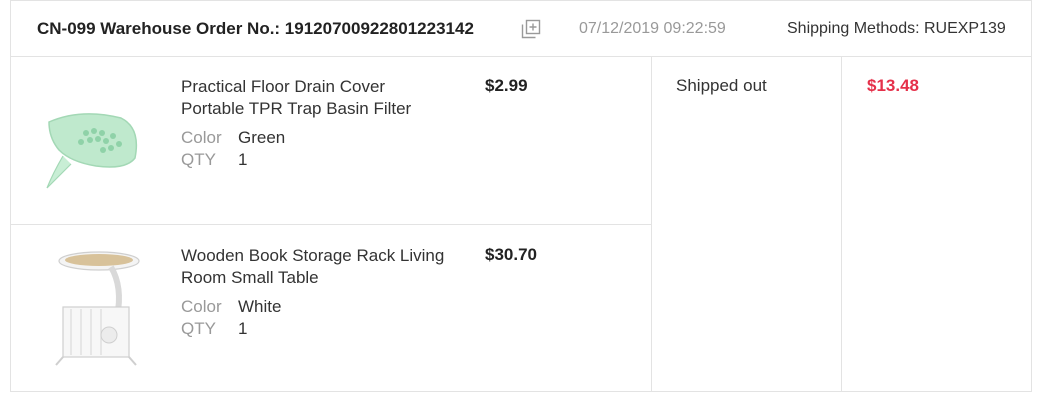 The width and height of the screenshot is (1038, 416). What do you see at coordinates (746, 224) in the screenshot?
I see `status-column: Shipped out` at bounding box center [746, 224].